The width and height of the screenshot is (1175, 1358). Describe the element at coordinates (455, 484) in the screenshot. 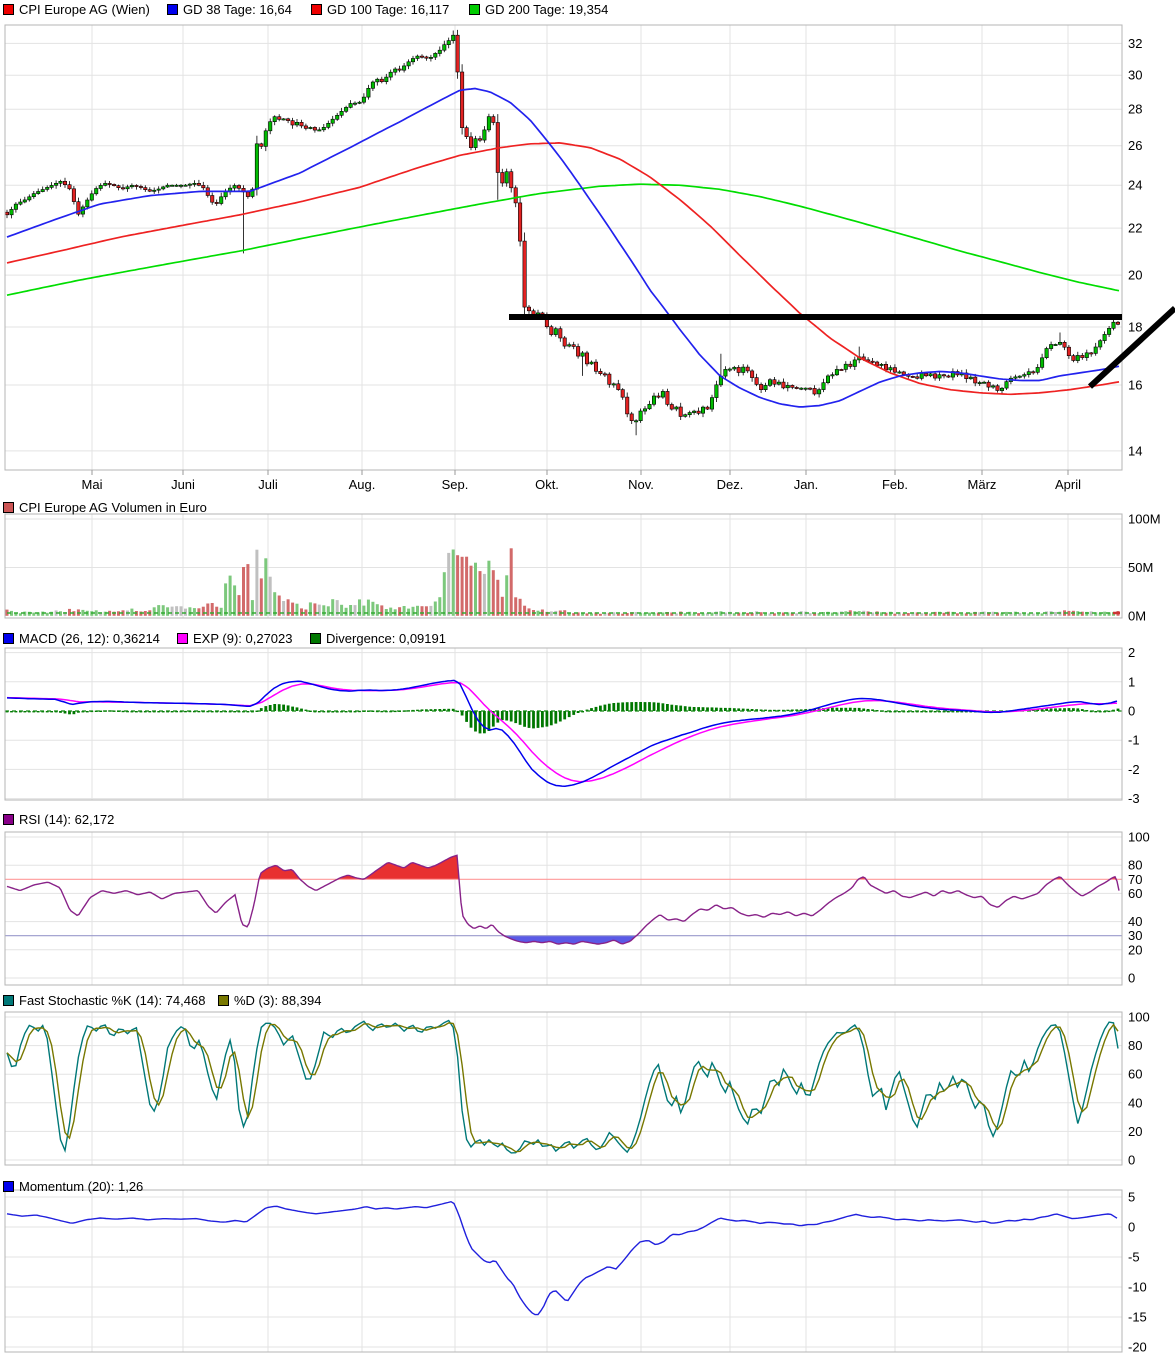

I see `x-axis-month-label: Sep.` at that location.